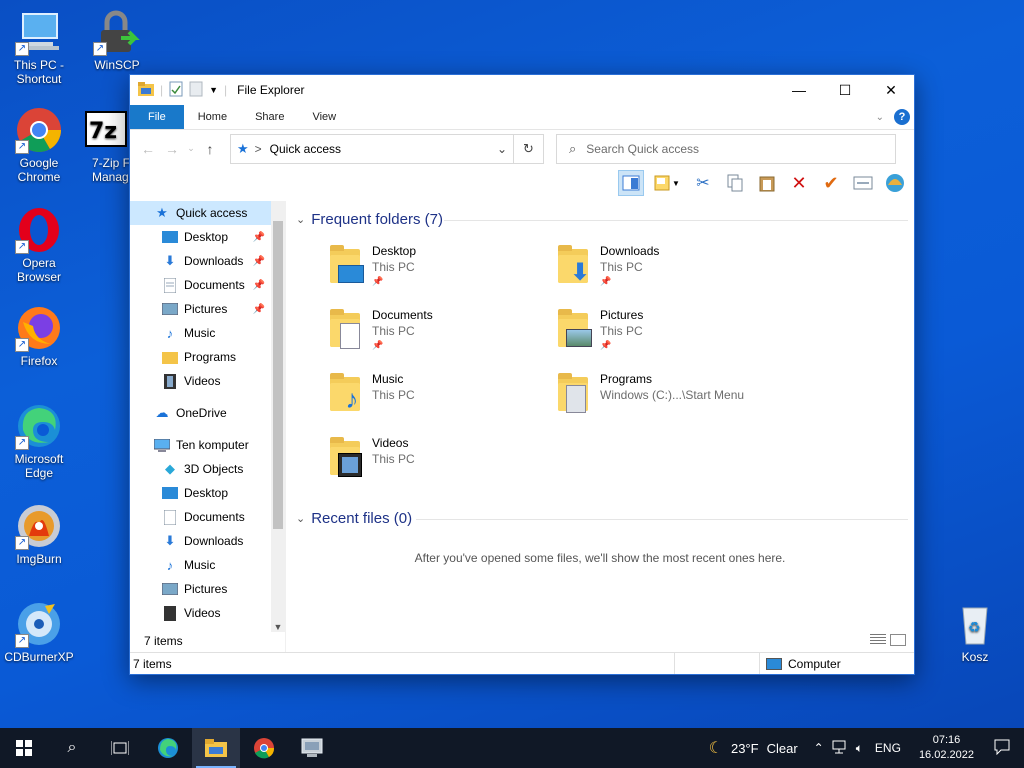  I want to click on folder-tile-music: ♪ Music This PC, so click(436, 401).